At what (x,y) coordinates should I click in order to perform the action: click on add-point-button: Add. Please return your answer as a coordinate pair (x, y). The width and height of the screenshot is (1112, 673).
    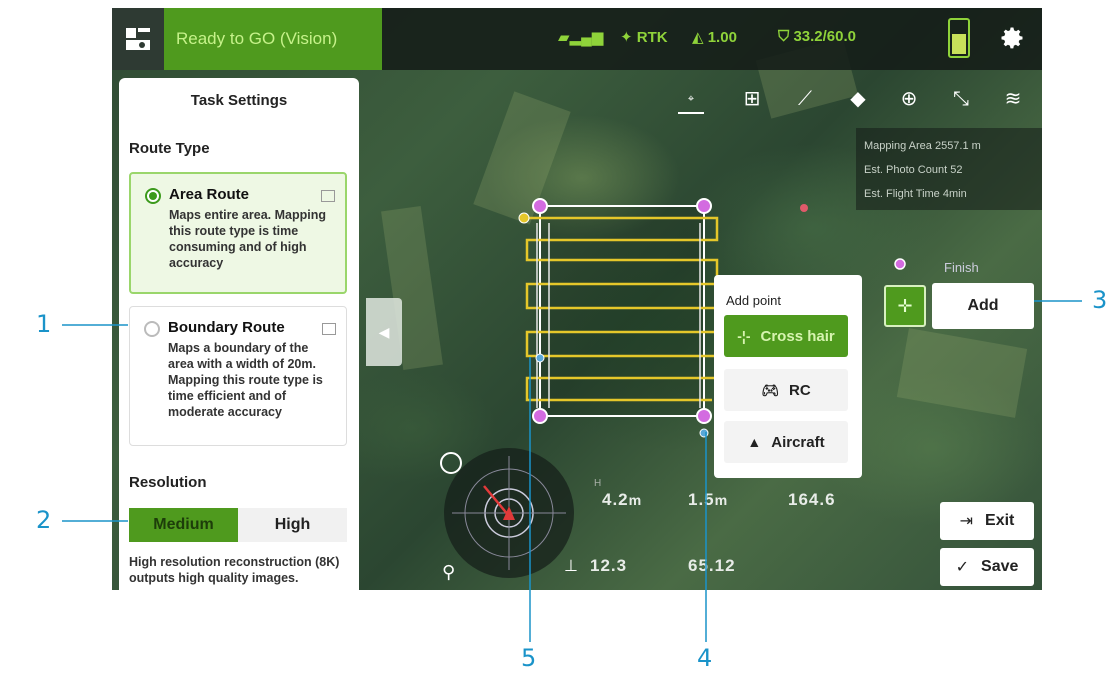
    Looking at the image, I should click on (983, 306).